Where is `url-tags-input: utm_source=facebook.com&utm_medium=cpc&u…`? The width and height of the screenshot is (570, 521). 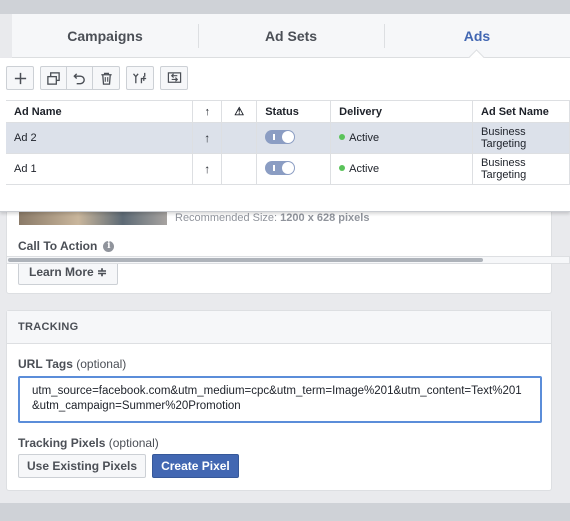
url-tags-input: utm_source=facebook.com&utm_medium=cpc&u… is located at coordinates (280, 399).